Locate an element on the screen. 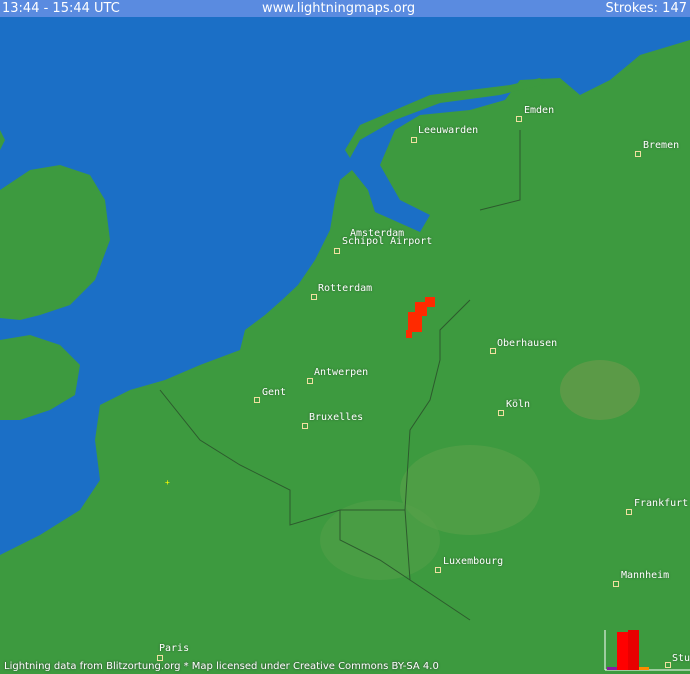  city-label: Schipol Airport is located at coordinates (387, 241).